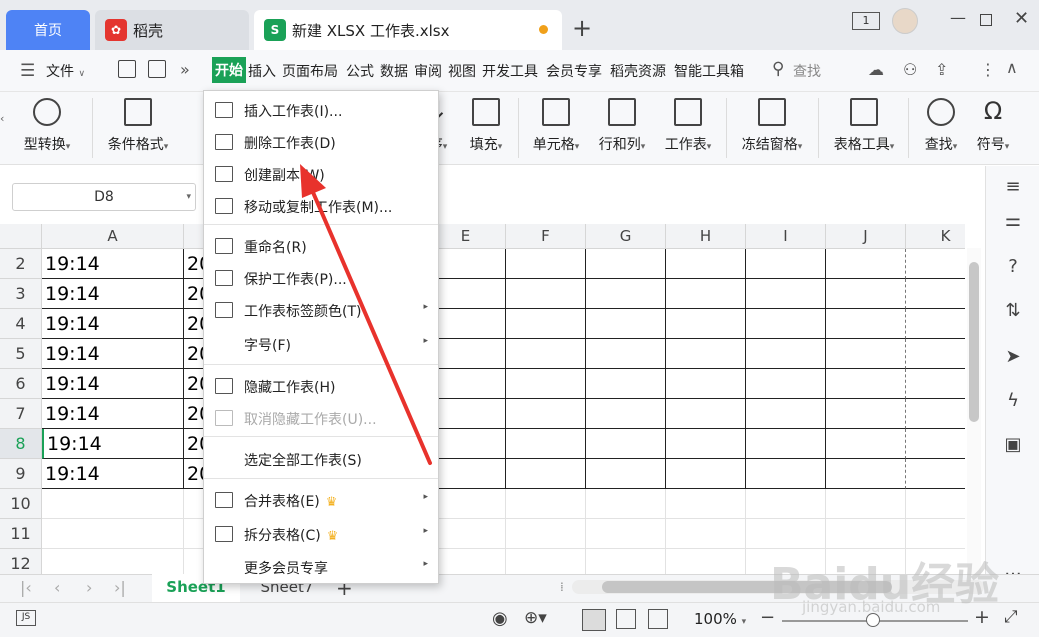  Describe the element at coordinates (26, 587) in the screenshot. I see `first-sheet-icon: |‹` at that location.